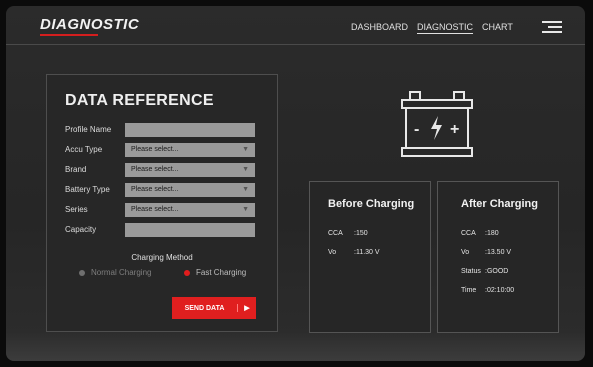  Describe the element at coordinates (190, 170) in the screenshot. I see `brand-select: Please select... ▼` at that location.